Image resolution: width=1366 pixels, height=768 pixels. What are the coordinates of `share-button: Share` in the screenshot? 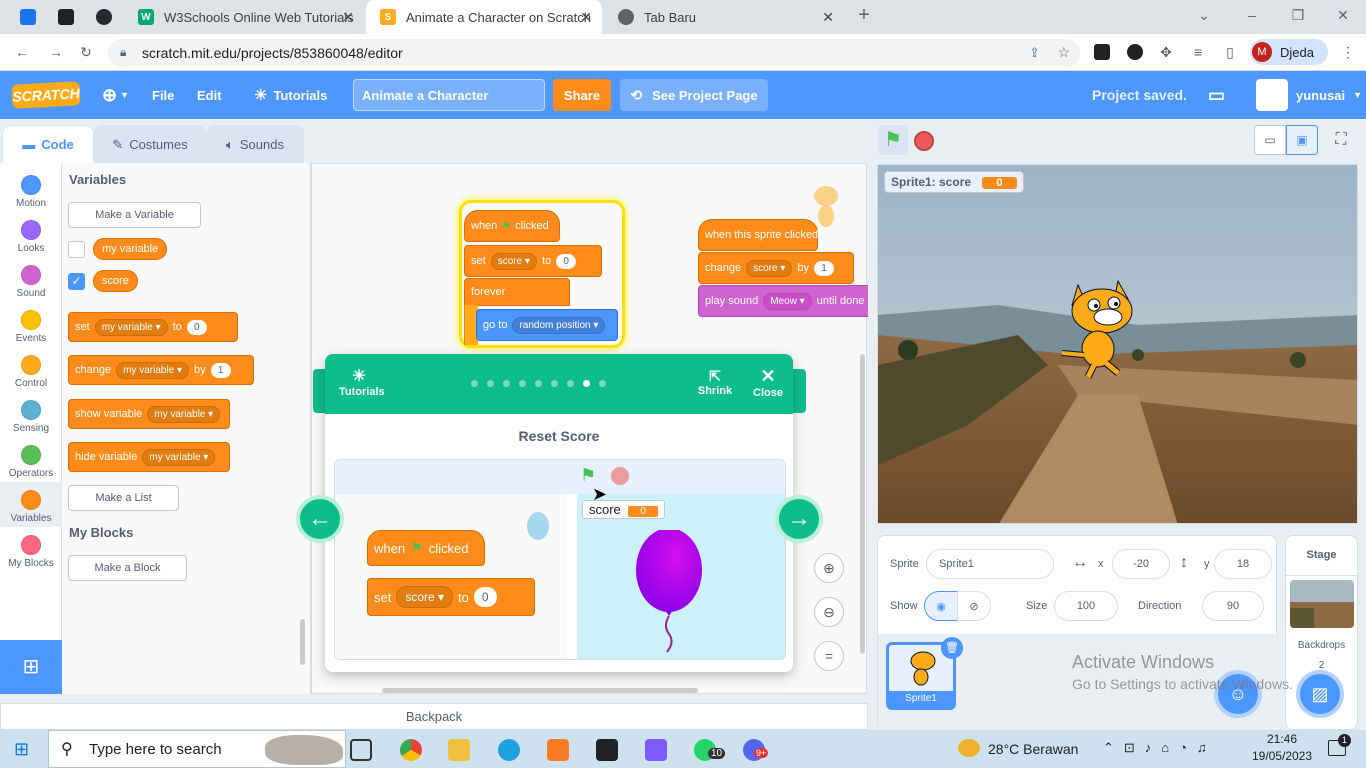 It's located at (582, 95).